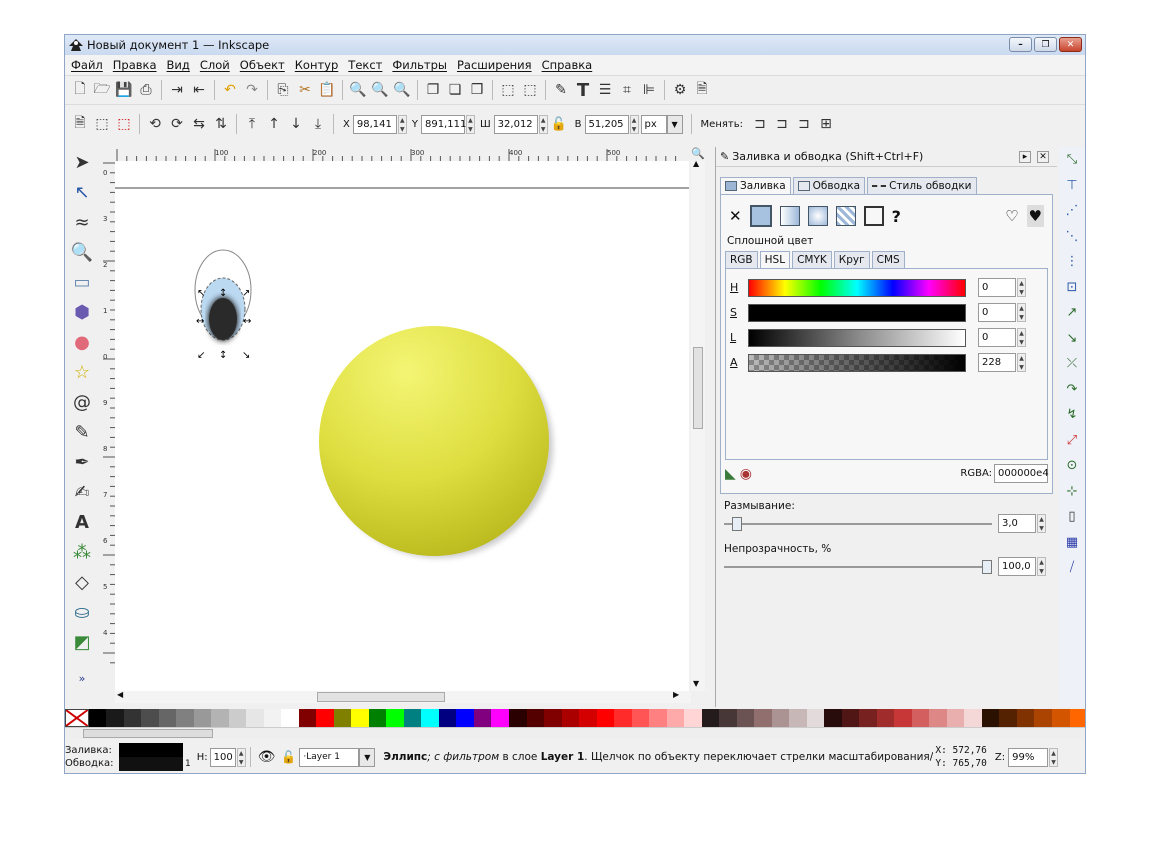 Image resolution: width=1150 pixels, height=864 pixels. Describe the element at coordinates (755, 185) in the screenshot. I see `tab-fill: Заливка` at that location.